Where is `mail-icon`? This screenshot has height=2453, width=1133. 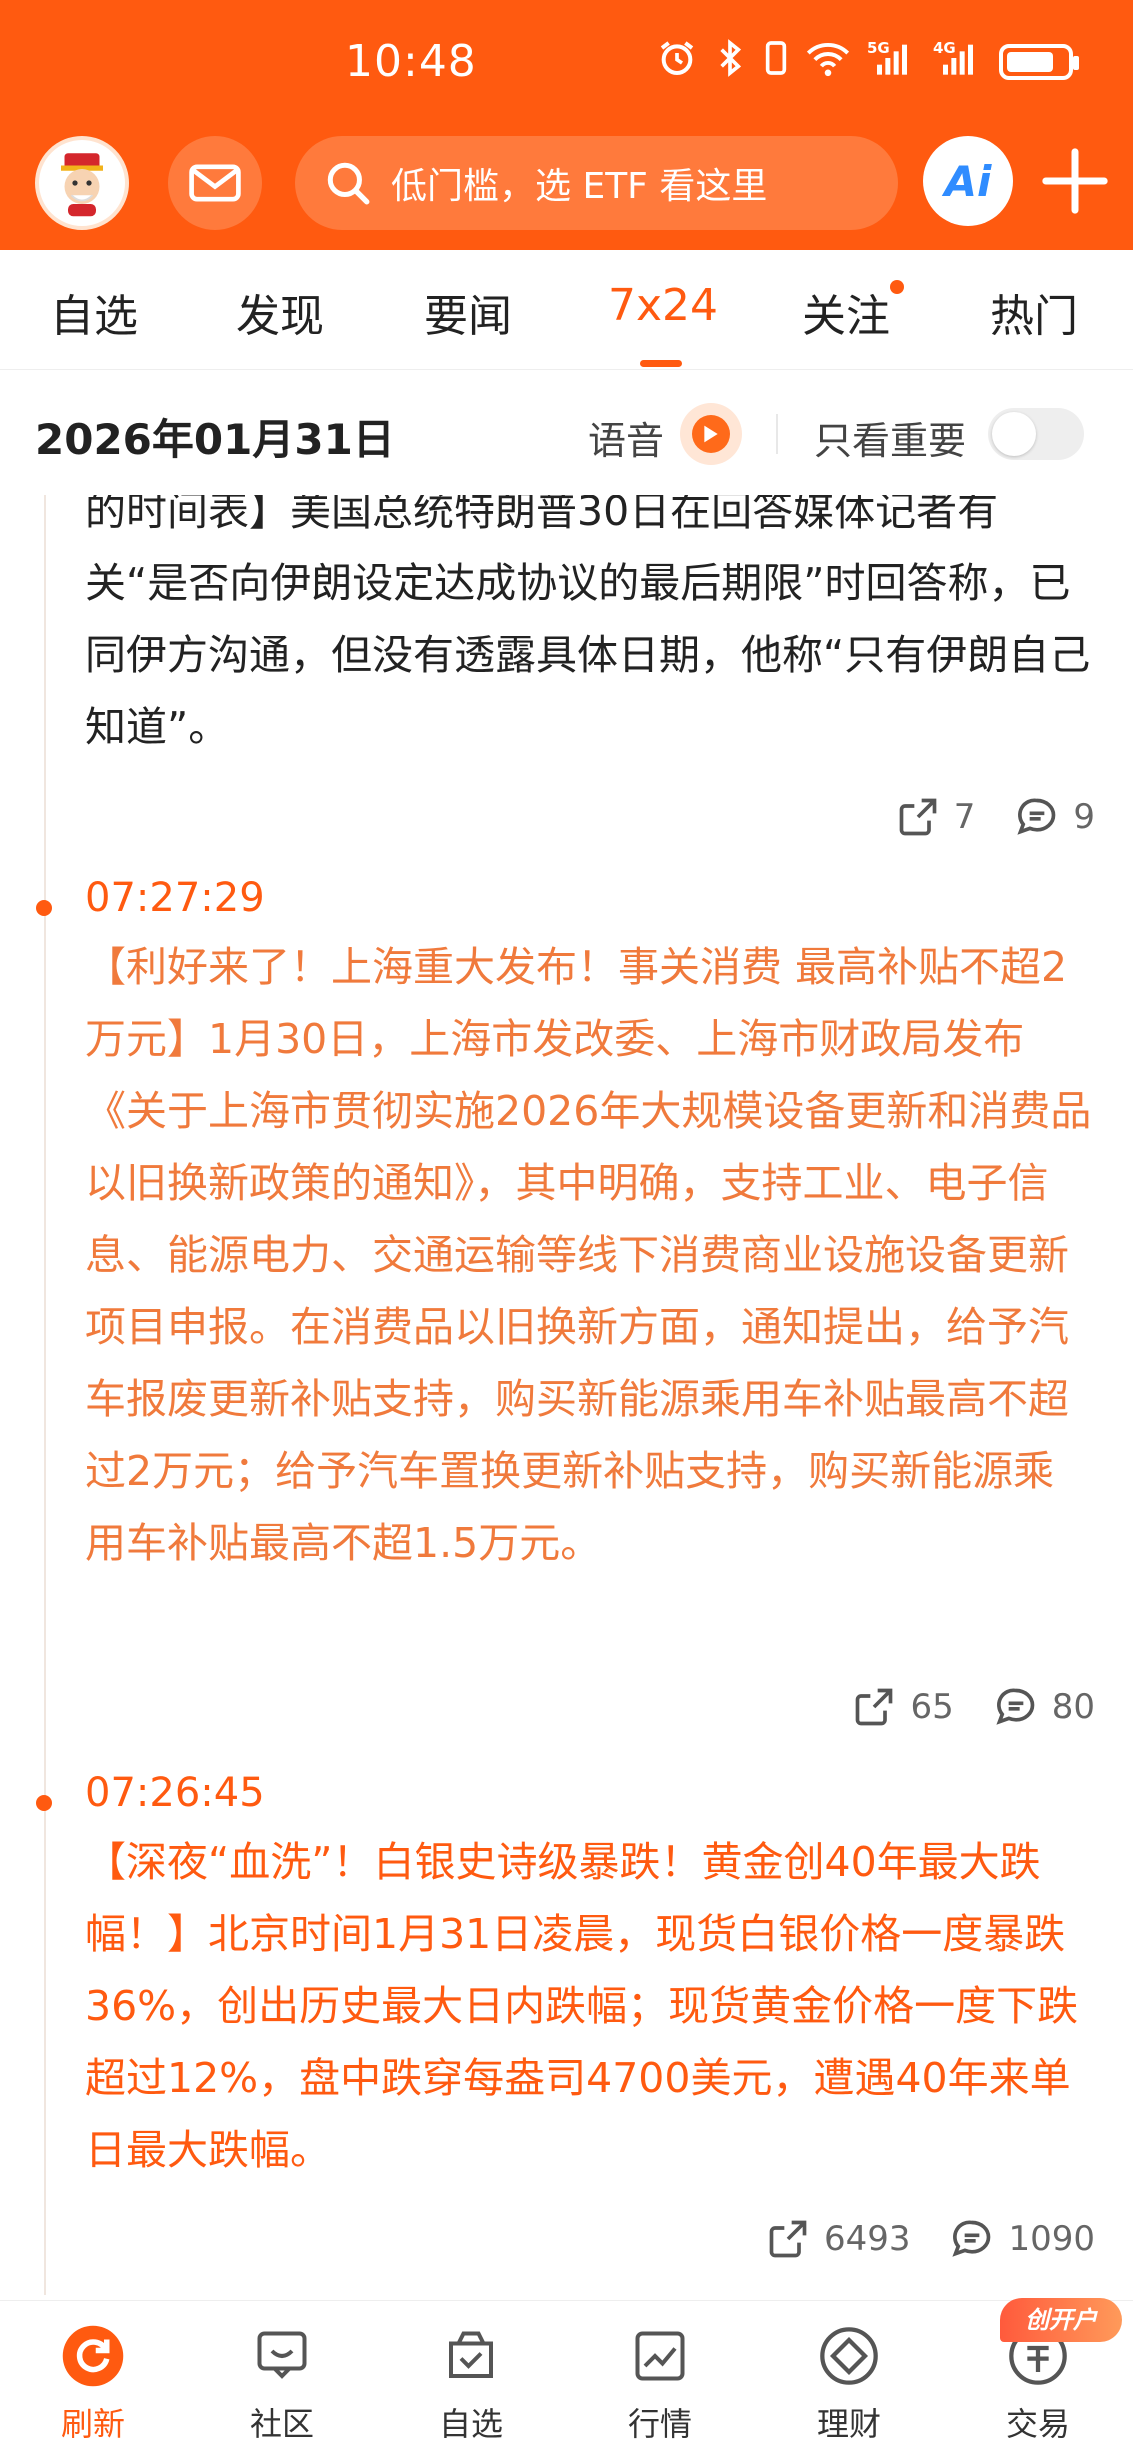 mail-icon is located at coordinates (215, 183).